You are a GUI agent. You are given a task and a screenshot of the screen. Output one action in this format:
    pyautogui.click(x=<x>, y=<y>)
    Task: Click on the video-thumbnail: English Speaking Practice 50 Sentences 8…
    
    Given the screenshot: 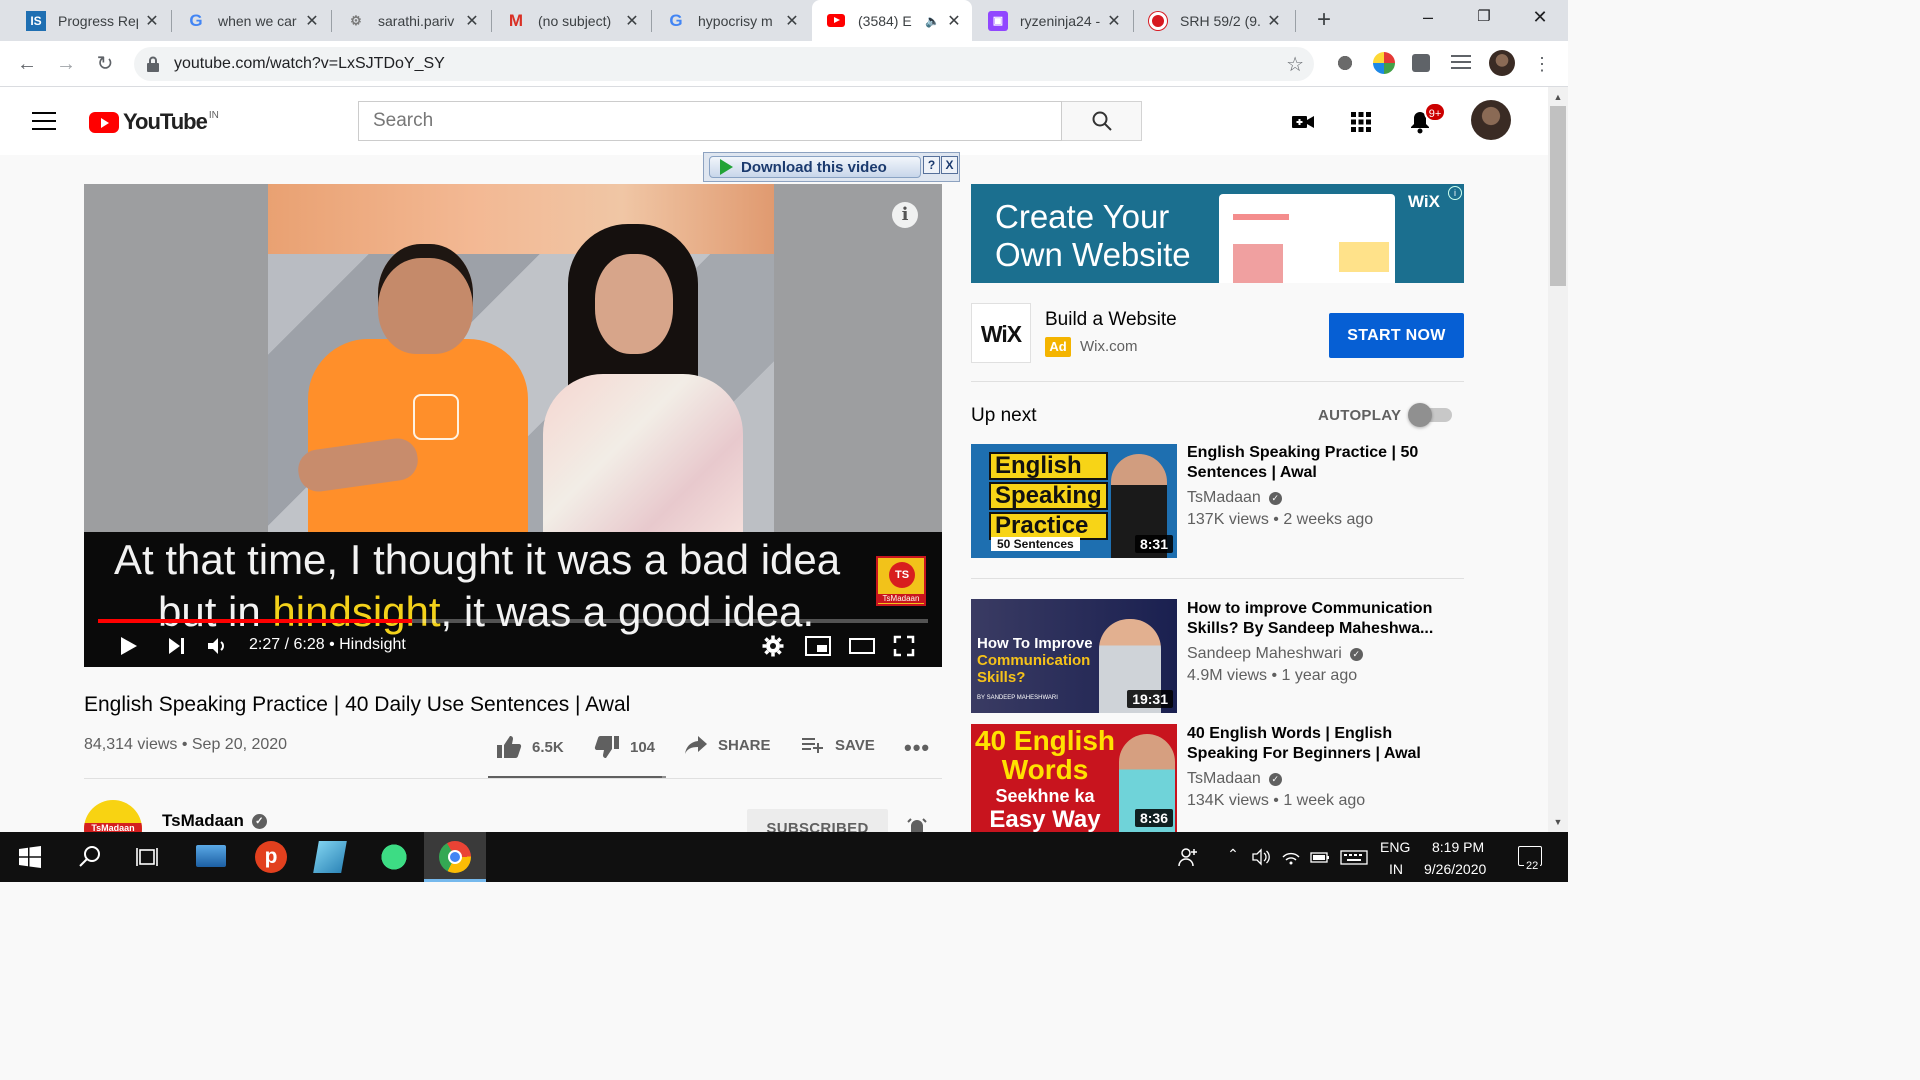 What is the action you would take?
    pyautogui.click(x=1074, y=501)
    